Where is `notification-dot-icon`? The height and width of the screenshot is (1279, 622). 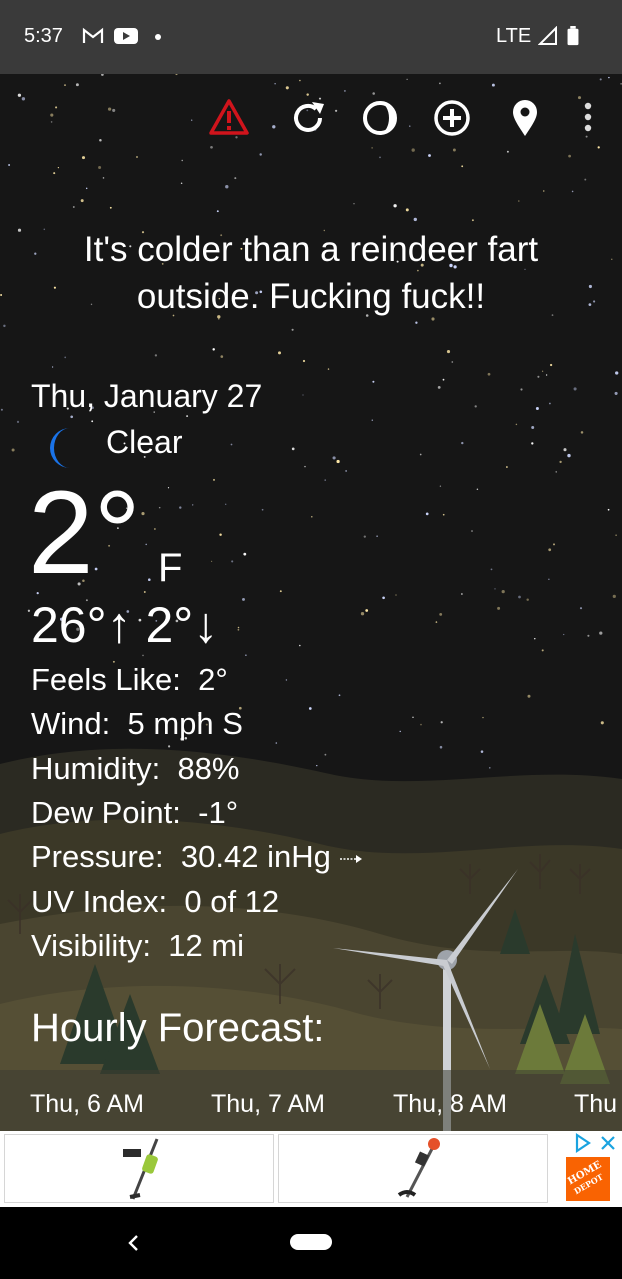 notification-dot-icon is located at coordinates (158, 37).